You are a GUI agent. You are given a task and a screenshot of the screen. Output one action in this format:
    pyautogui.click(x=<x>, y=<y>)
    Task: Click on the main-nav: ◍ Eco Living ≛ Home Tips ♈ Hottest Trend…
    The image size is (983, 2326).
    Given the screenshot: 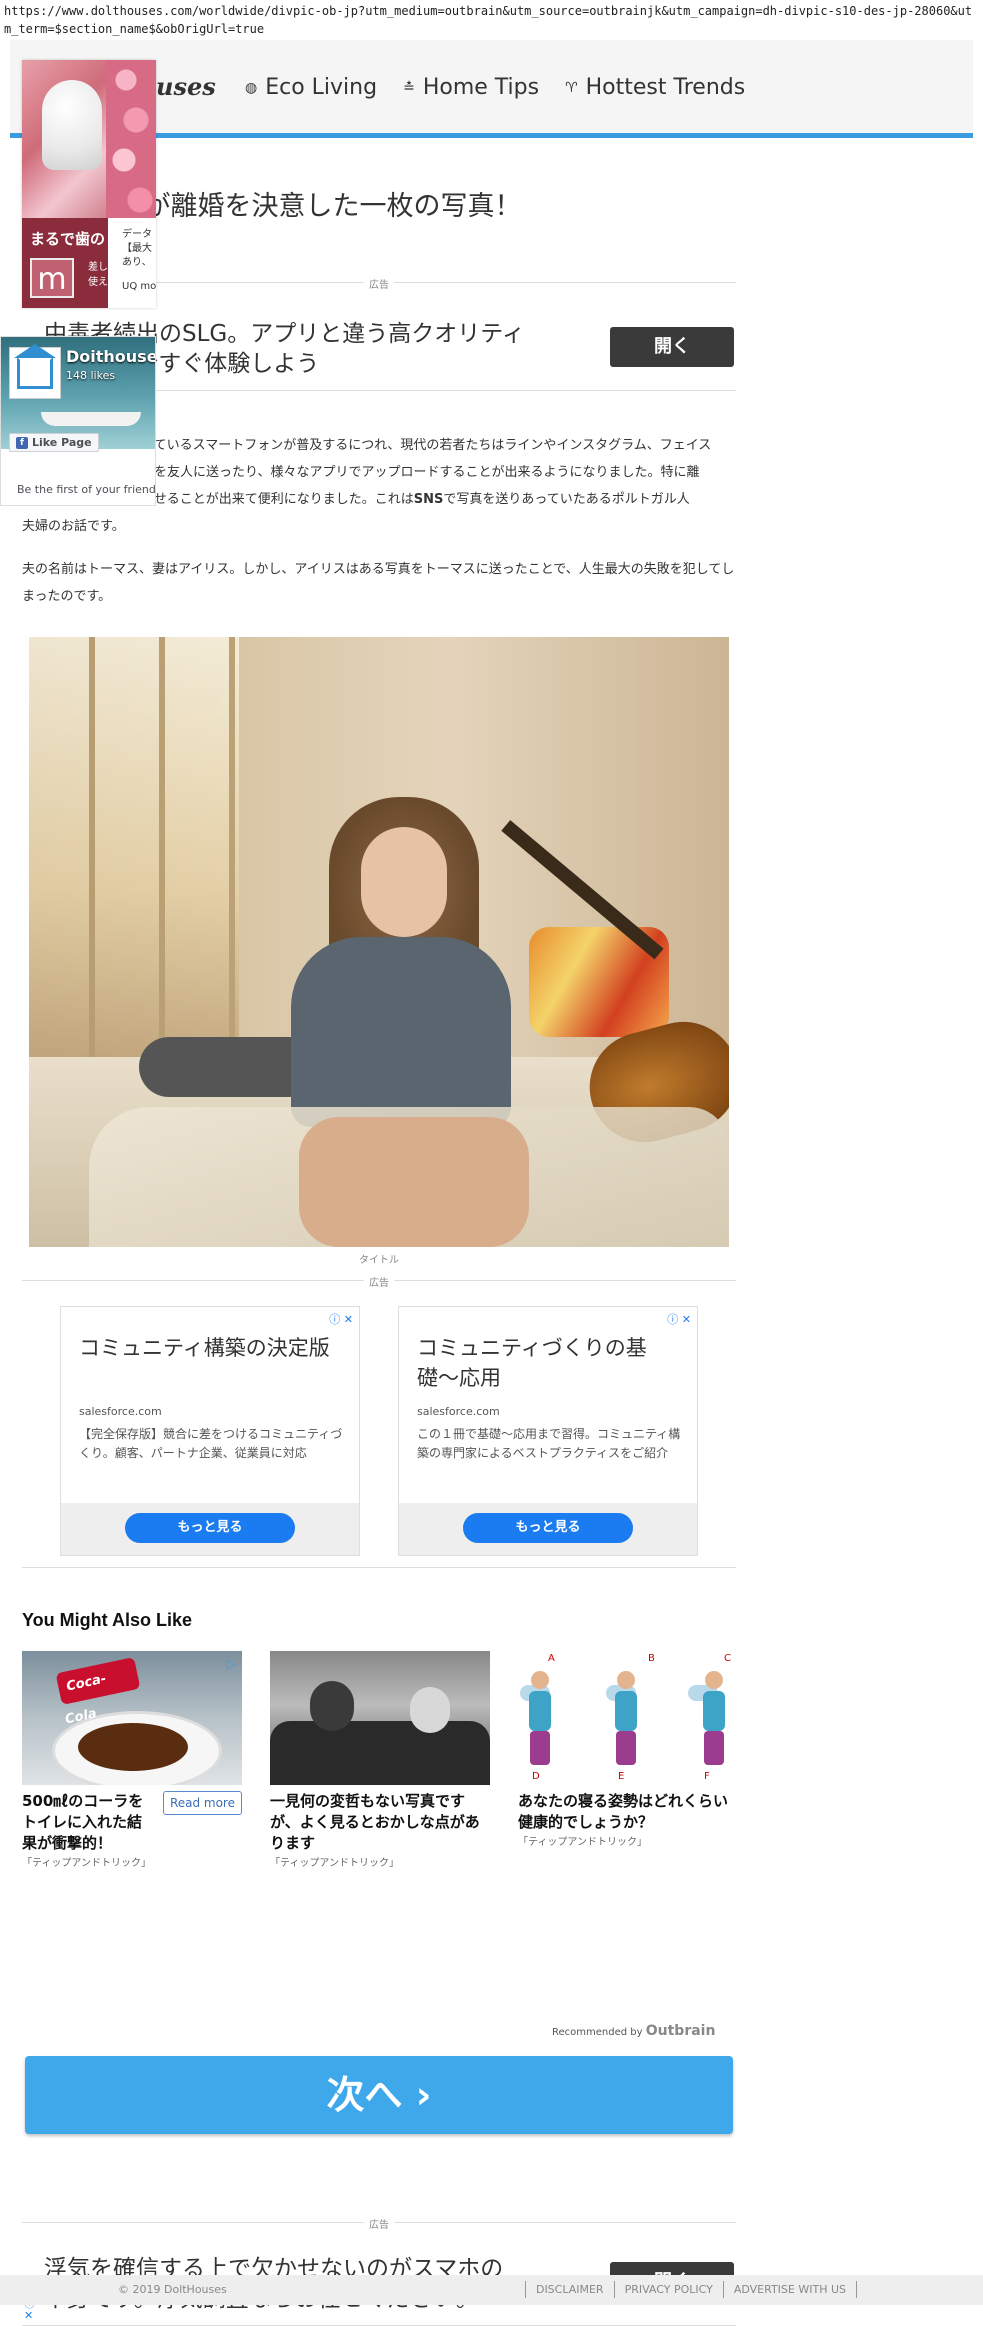 What is the action you would take?
    pyautogui.click(x=495, y=87)
    